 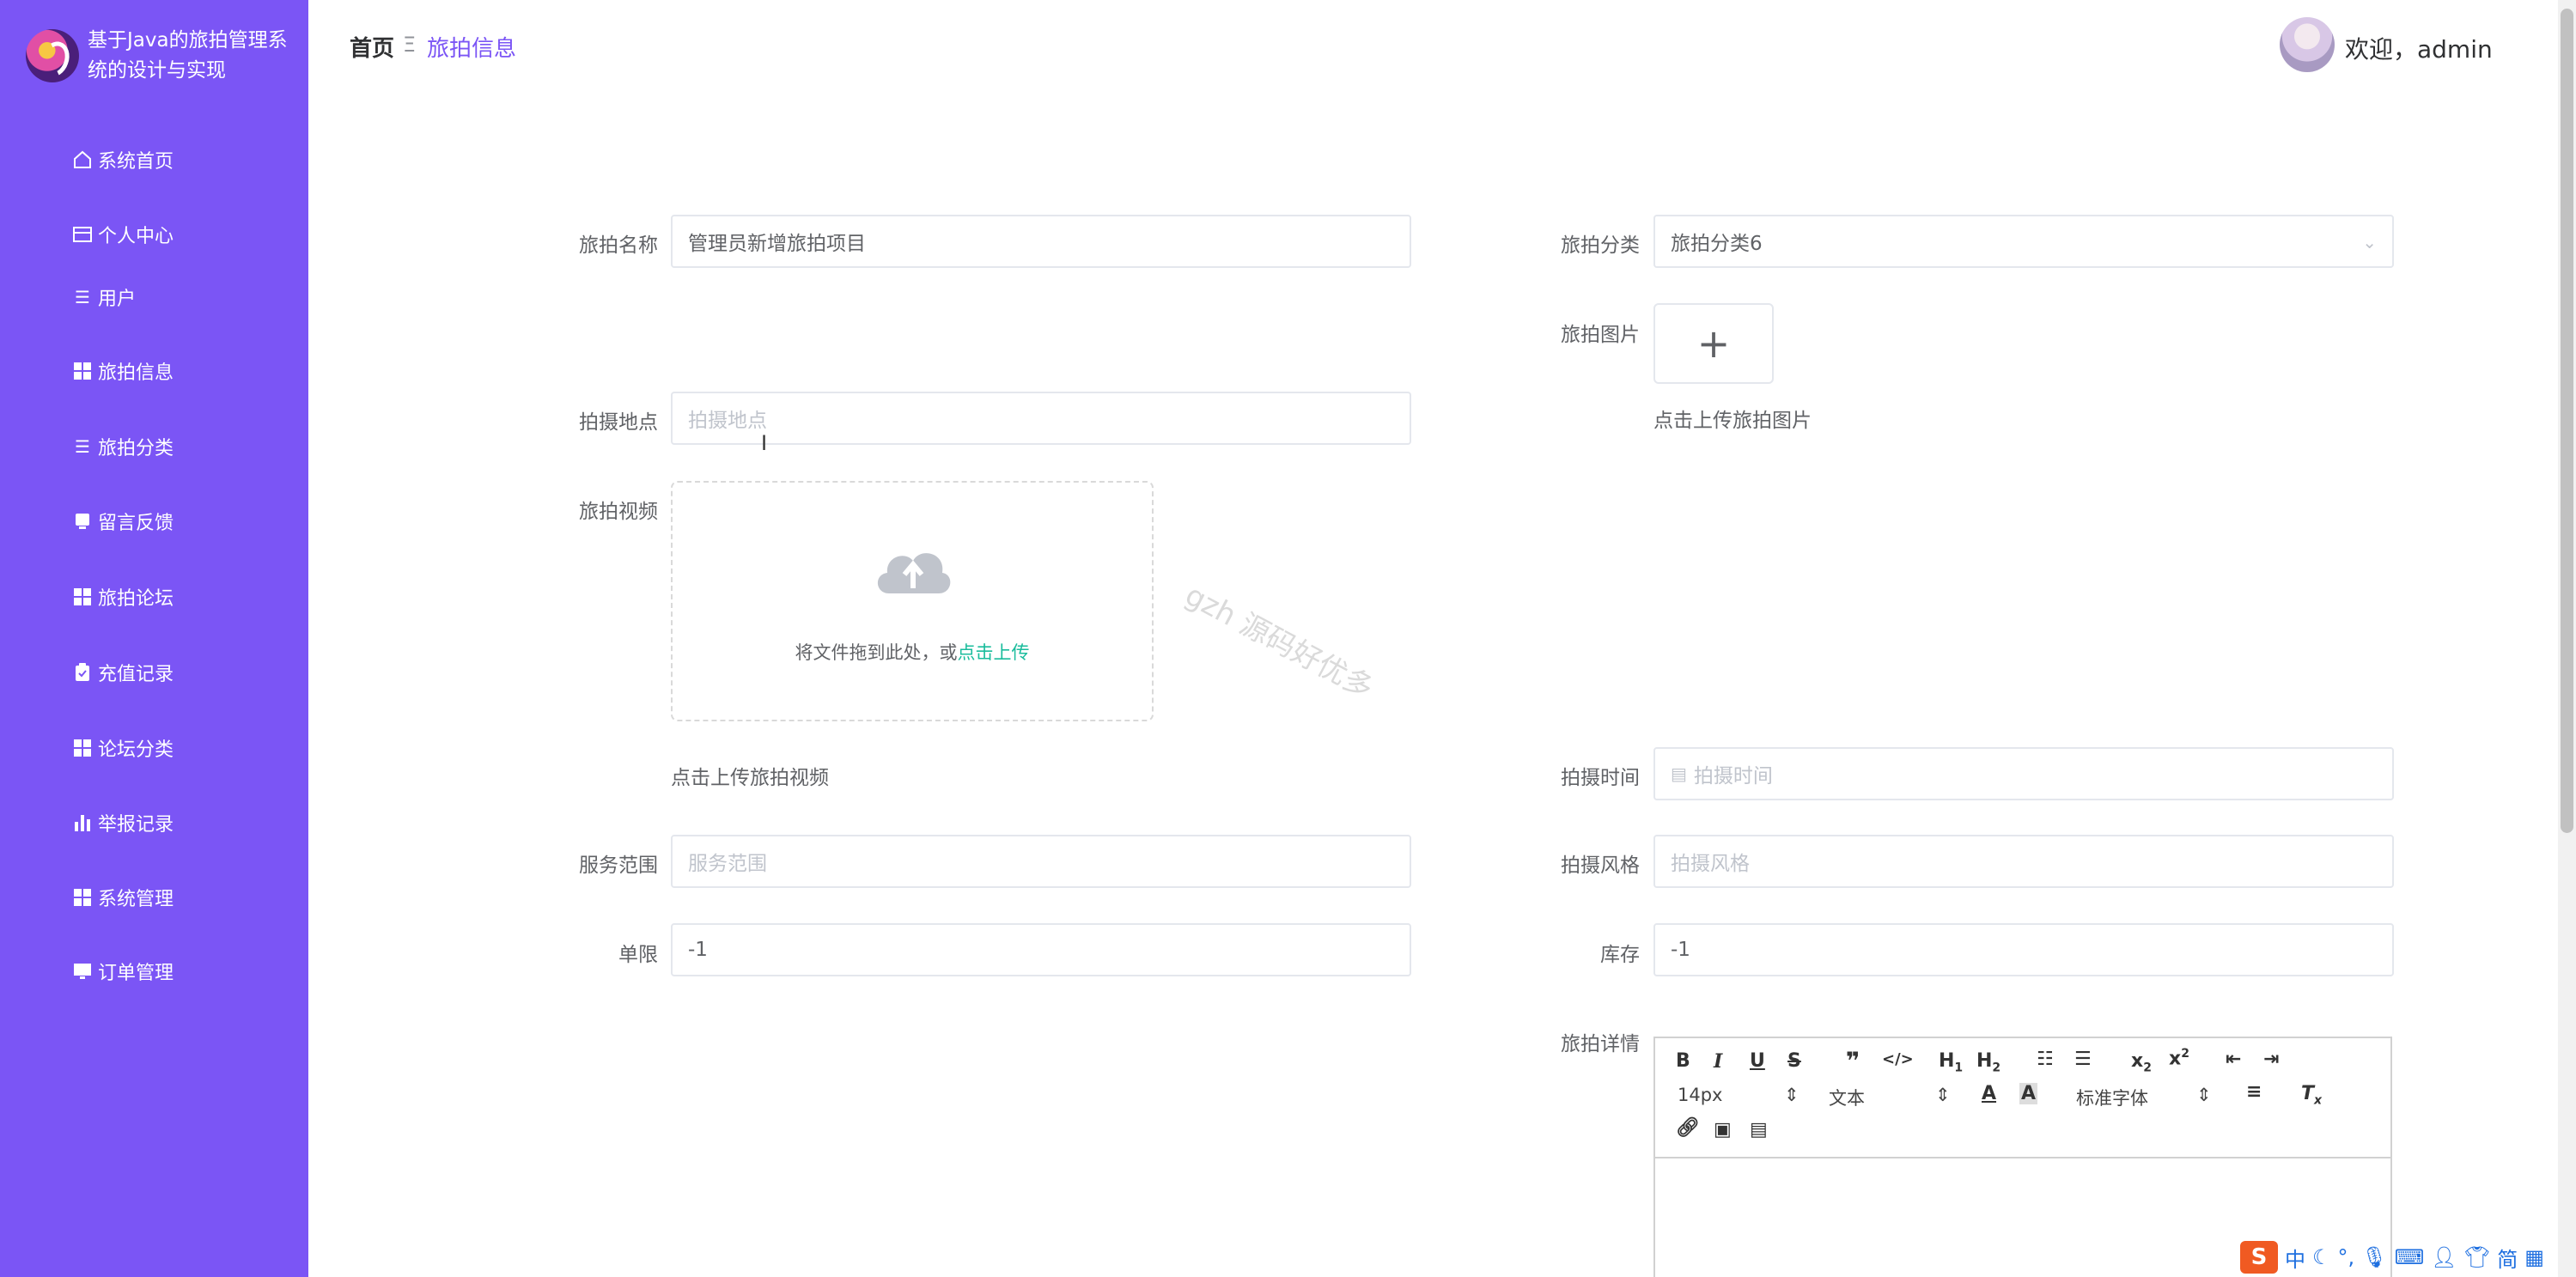 I want to click on bold-icon: B, so click(x=1683, y=1061).